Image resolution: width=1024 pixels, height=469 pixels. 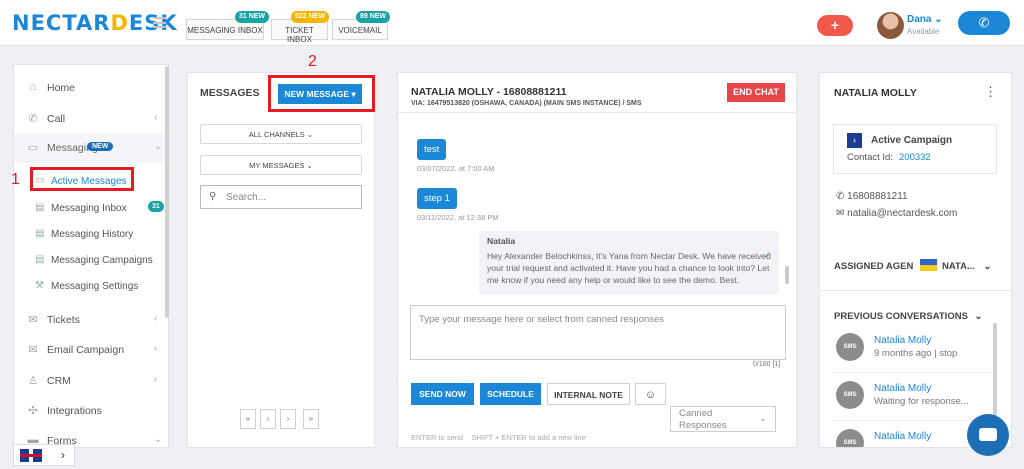 What do you see at coordinates (432, 149) in the screenshot?
I see `incoming-message: test` at bounding box center [432, 149].